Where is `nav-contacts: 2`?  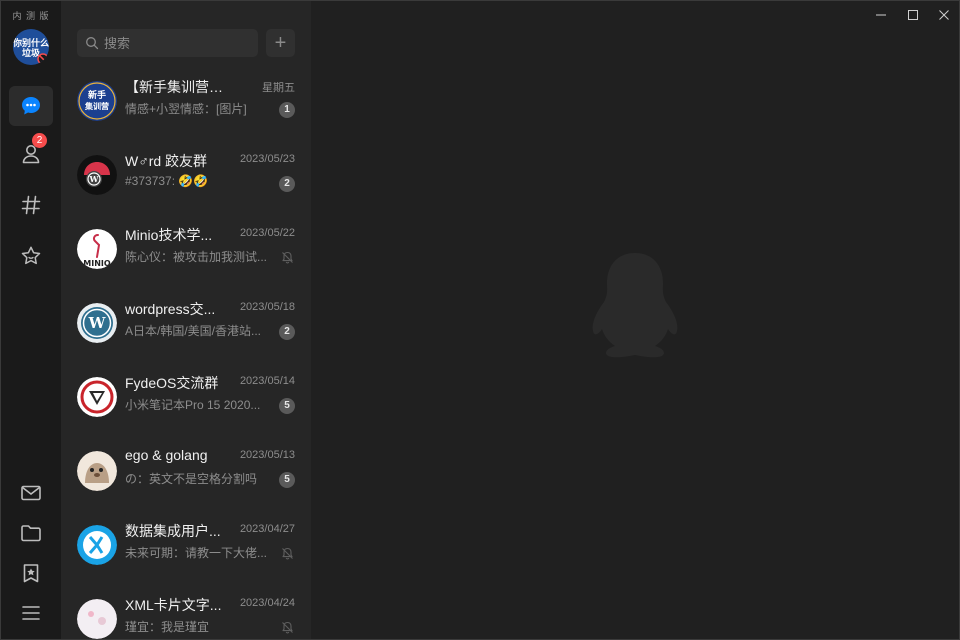 nav-contacts: 2 is located at coordinates (31, 153).